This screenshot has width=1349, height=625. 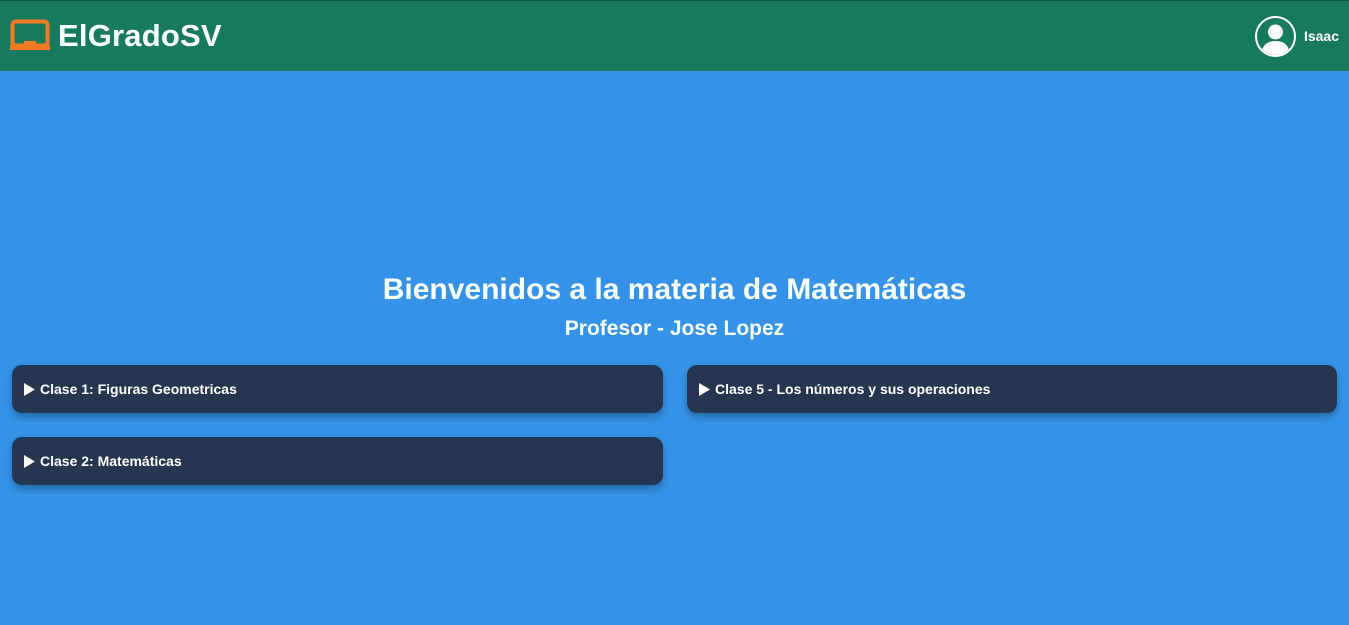 I want to click on class-card-label: Clase 2: Matemáticas, so click(x=111, y=461).